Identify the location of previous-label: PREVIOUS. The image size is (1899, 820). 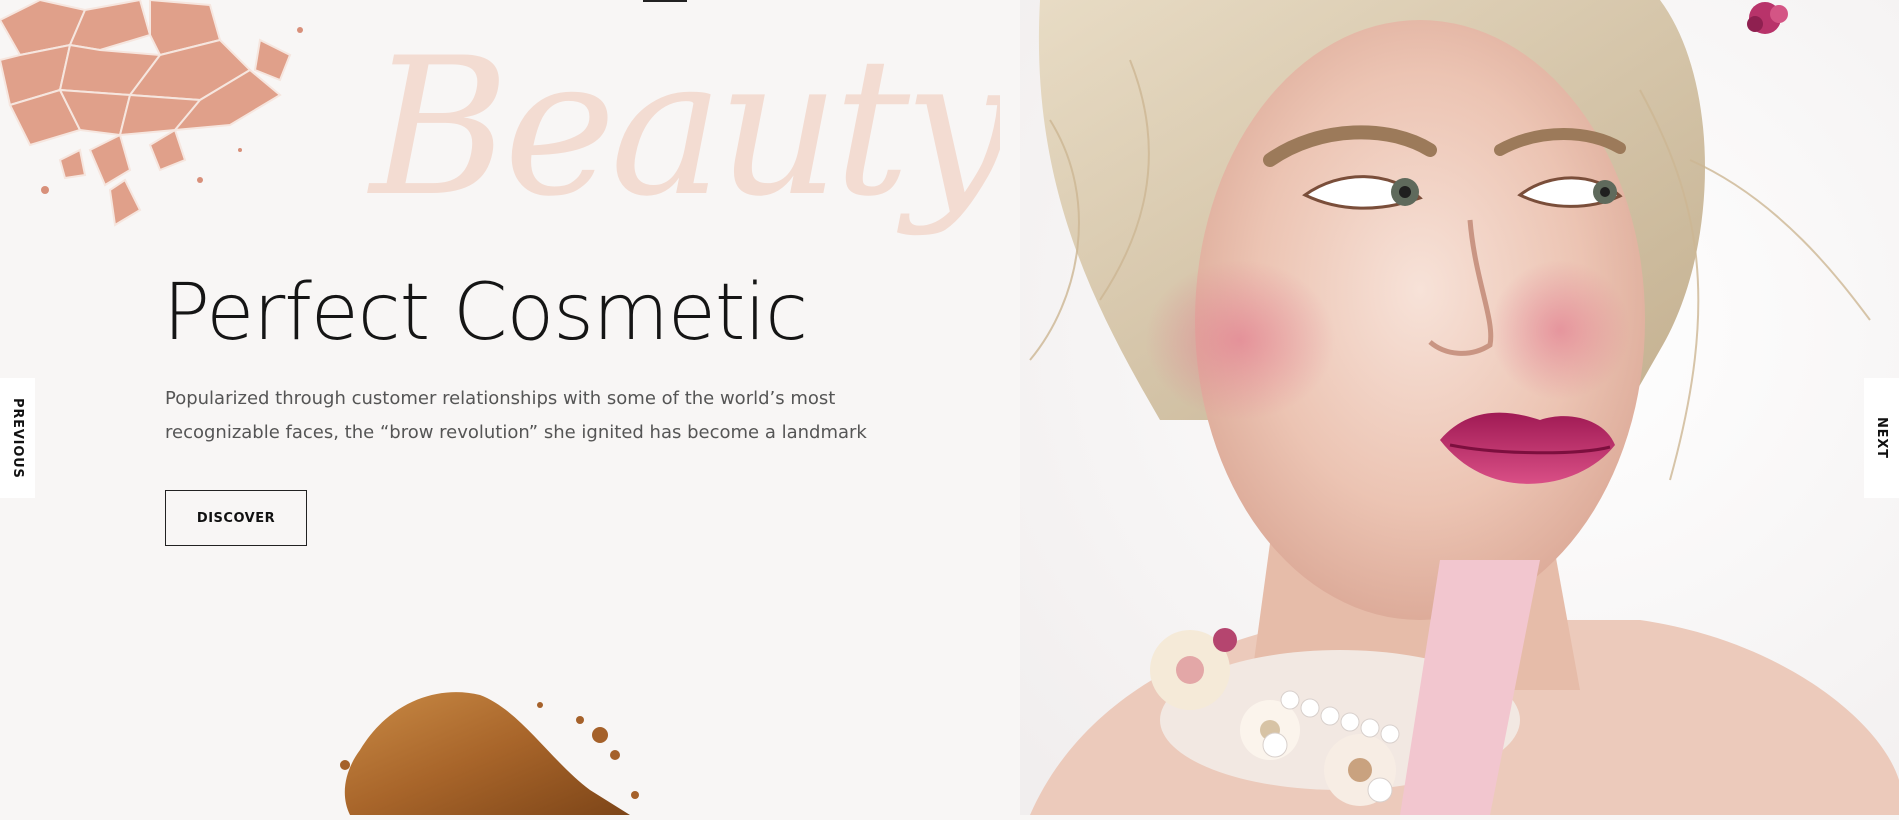
(17, 438).